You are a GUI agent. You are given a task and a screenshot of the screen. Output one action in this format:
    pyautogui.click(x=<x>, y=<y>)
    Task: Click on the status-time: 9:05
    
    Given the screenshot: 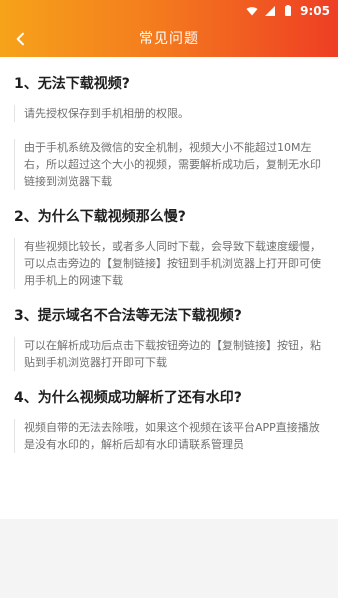 What is the action you would take?
    pyautogui.click(x=315, y=11)
    